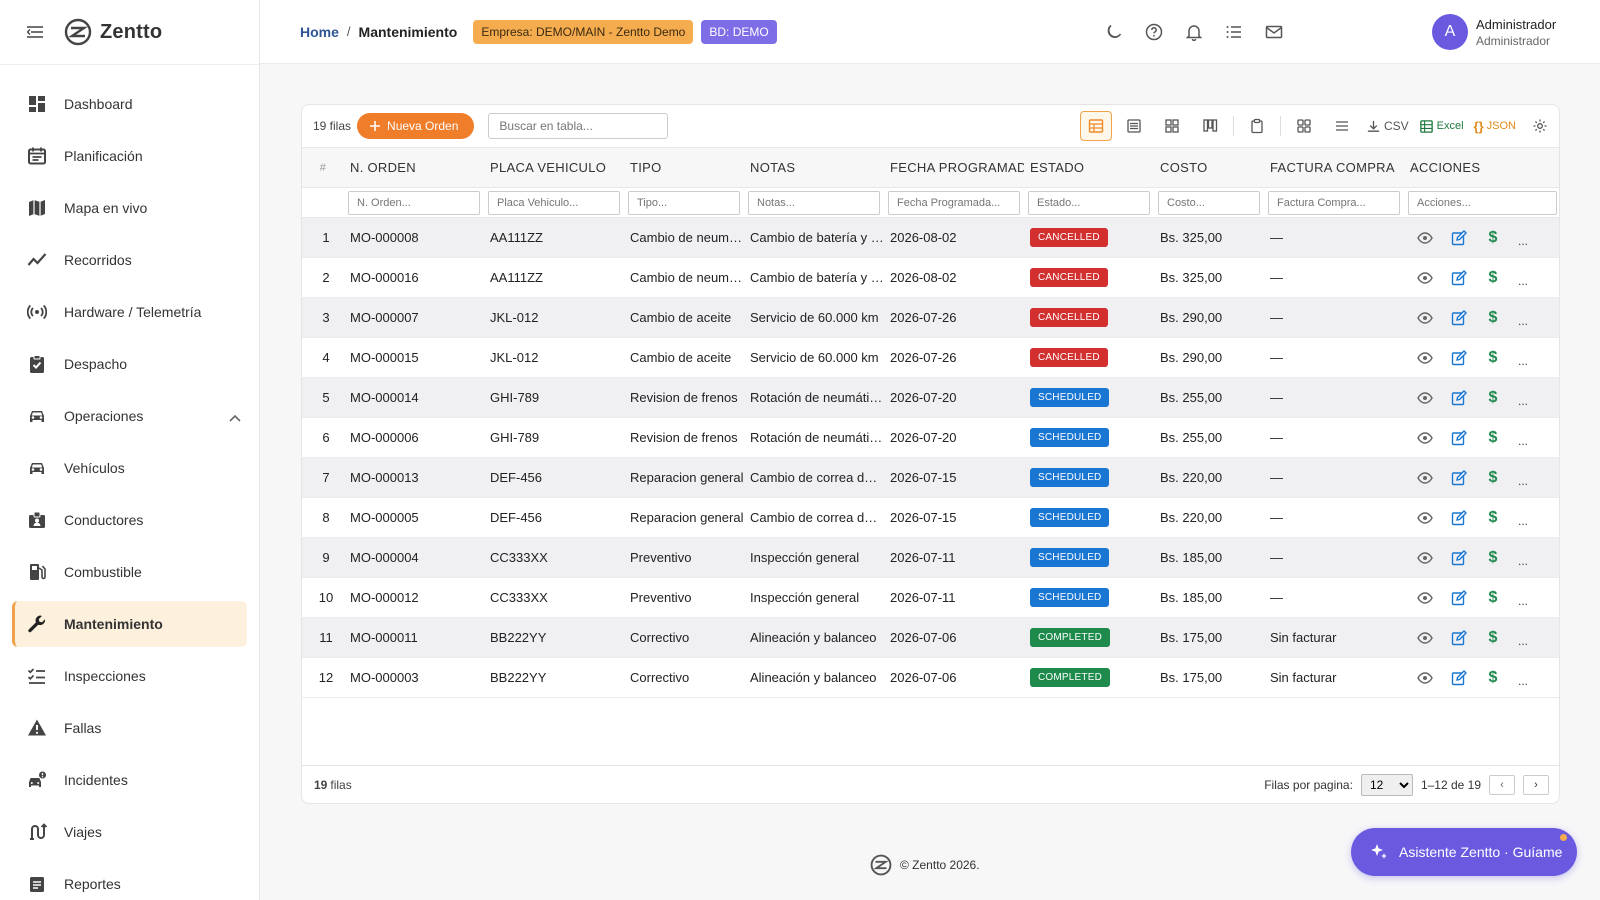 The height and width of the screenshot is (900, 1600). What do you see at coordinates (129, 156) in the screenshot?
I see `sidebar-item-planificacion: Planificación` at bounding box center [129, 156].